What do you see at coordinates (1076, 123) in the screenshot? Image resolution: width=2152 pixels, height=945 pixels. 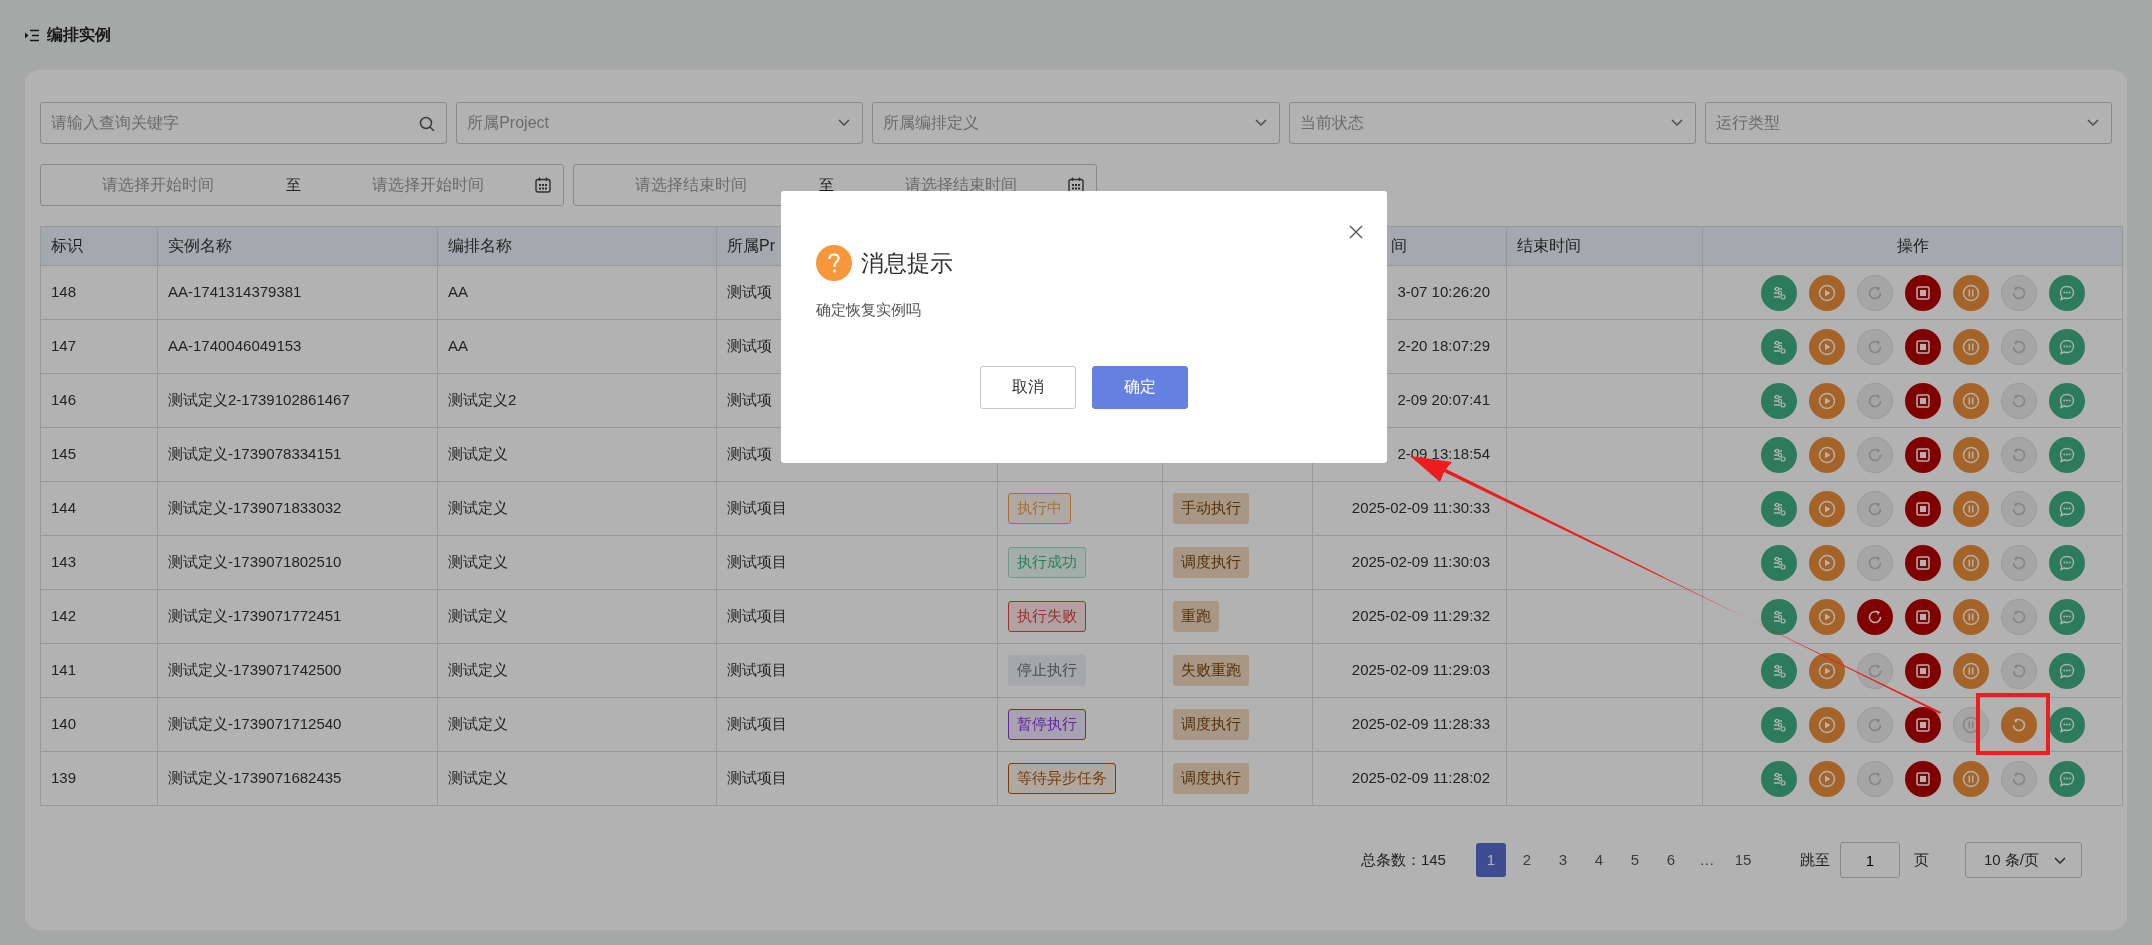 I see `dropdown-field: 所属编排定义` at bounding box center [1076, 123].